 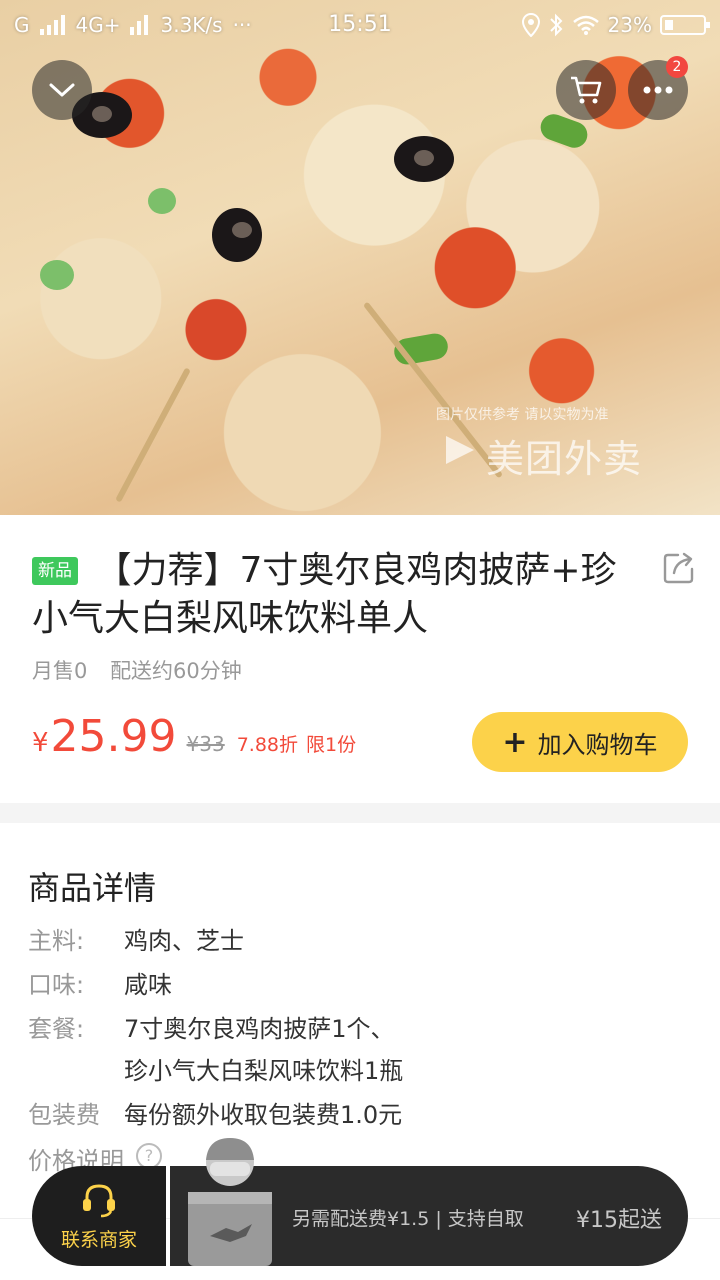 What do you see at coordinates (55, 571) in the screenshot?
I see `new-tag: 新品` at bounding box center [55, 571].